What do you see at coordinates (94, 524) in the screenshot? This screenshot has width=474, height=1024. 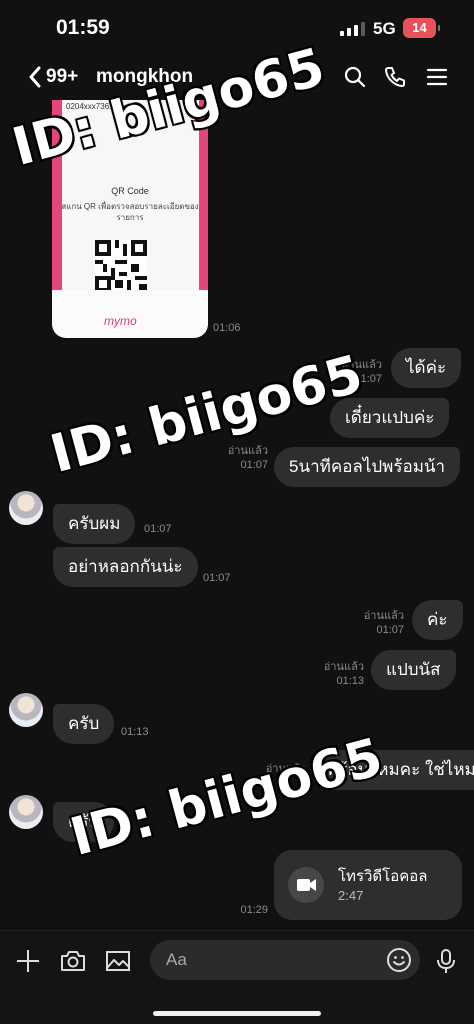 I see `message-bubble: ครับผม` at bounding box center [94, 524].